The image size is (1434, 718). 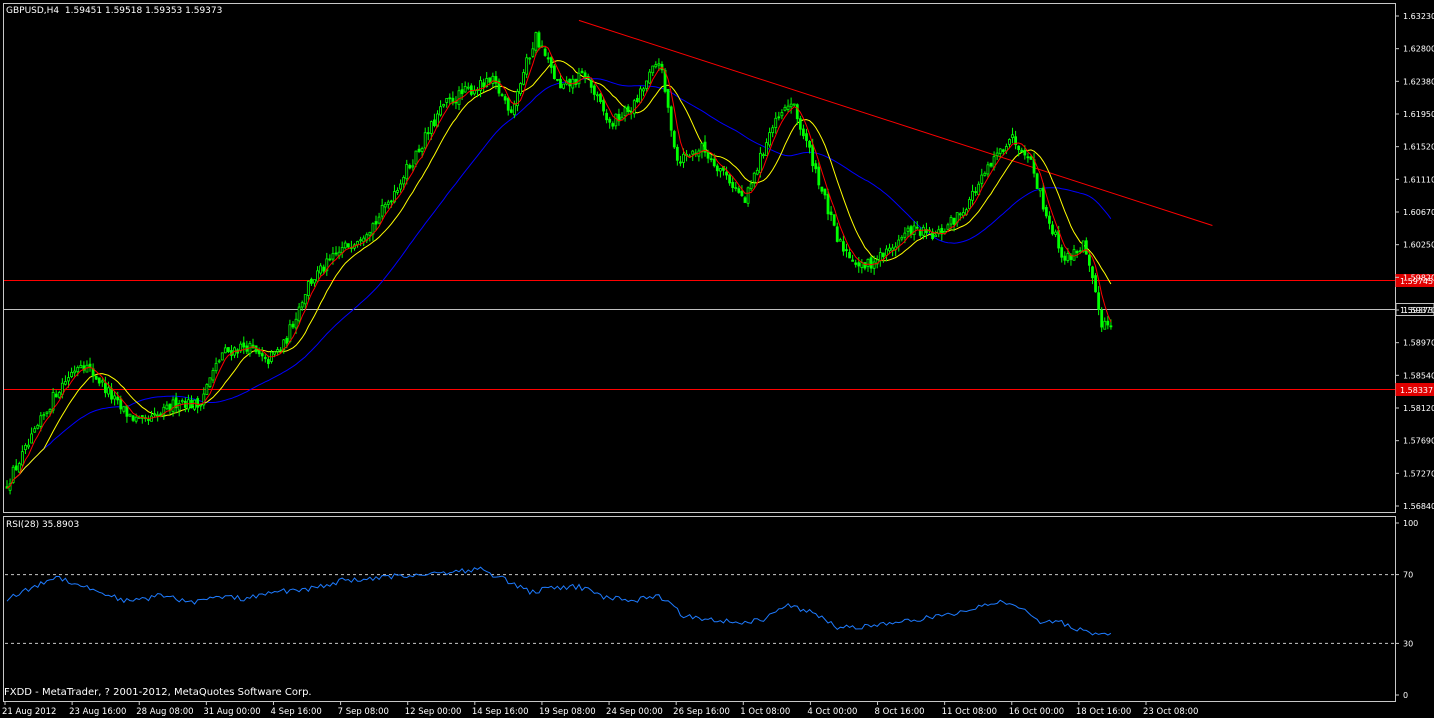 I want to click on price-tick-label: 1.61520, so click(x=1418, y=147).